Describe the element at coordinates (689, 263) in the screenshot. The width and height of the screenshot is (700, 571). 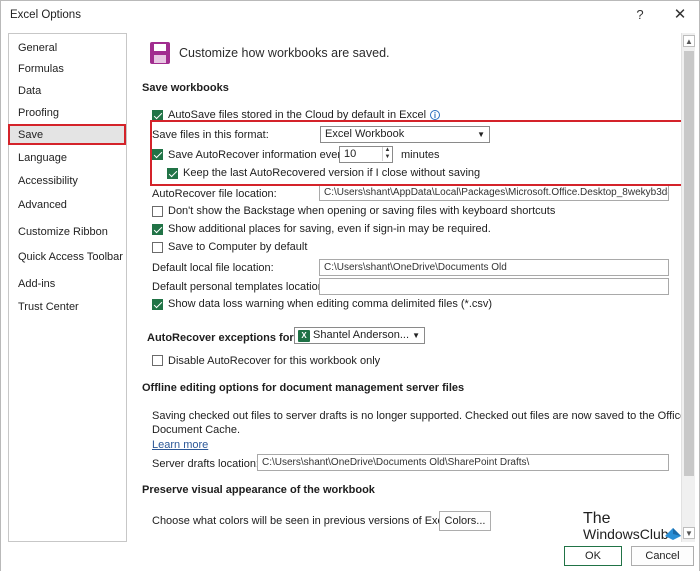
I see `scrollbar-thumb` at that location.